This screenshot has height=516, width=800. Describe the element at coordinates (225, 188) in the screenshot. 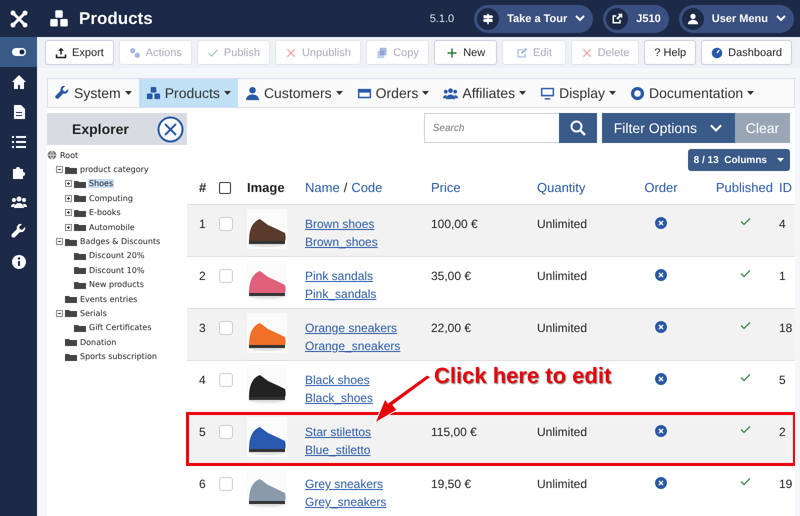

I see `select-all-checkbox` at that location.